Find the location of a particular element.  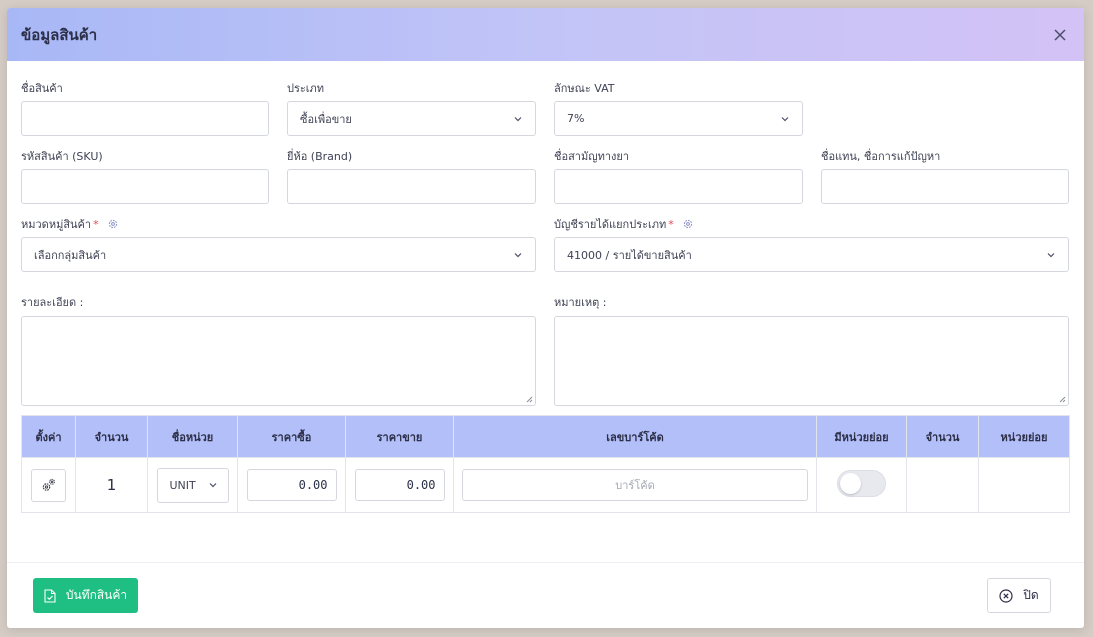

column-header-unit-name: ชื่อหน่วย is located at coordinates (192, 436).